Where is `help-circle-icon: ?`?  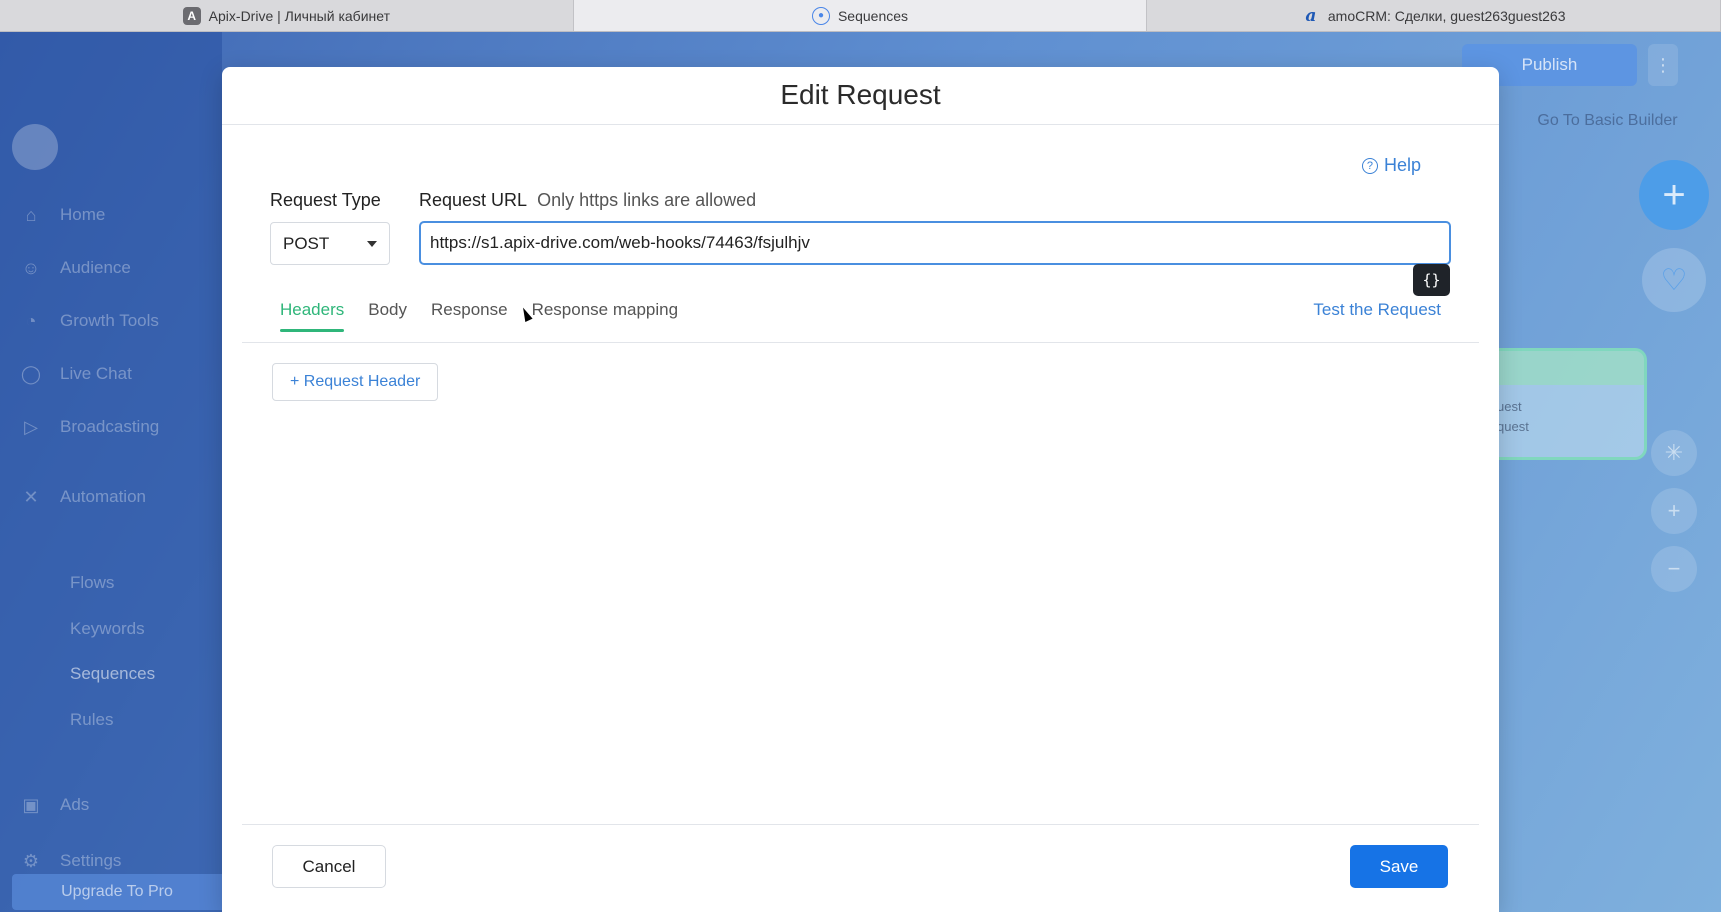 help-circle-icon: ? is located at coordinates (1369, 165).